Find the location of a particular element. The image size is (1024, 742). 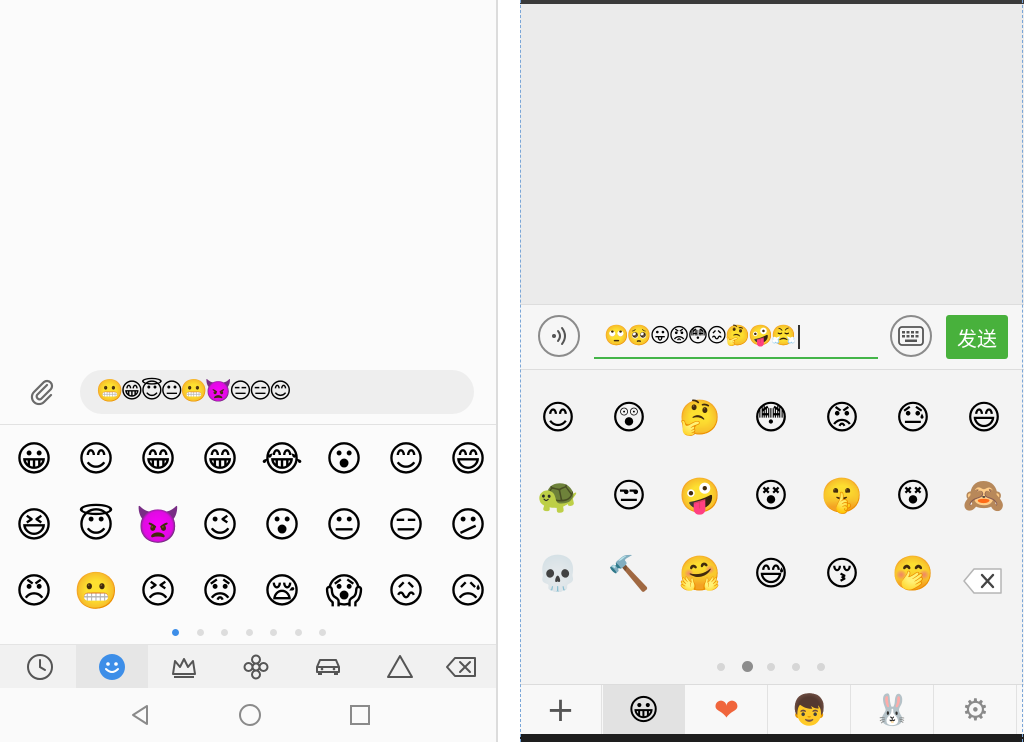

emoji-key: 😱 is located at coordinates (344, 592).